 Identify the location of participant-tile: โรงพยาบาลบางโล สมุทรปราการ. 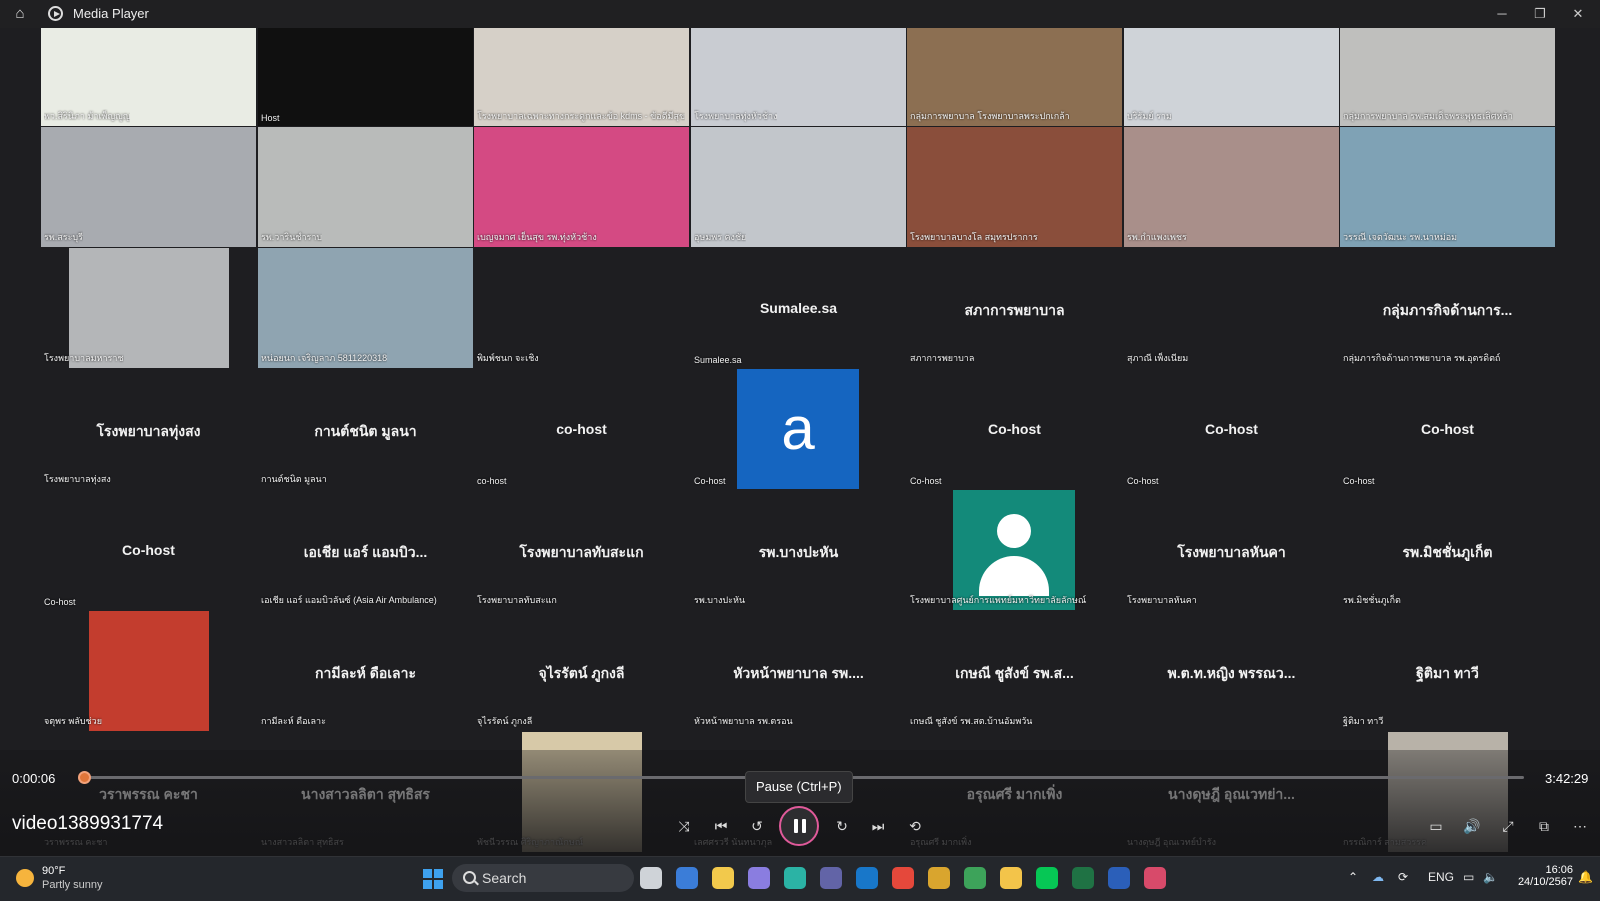
(1014, 187).